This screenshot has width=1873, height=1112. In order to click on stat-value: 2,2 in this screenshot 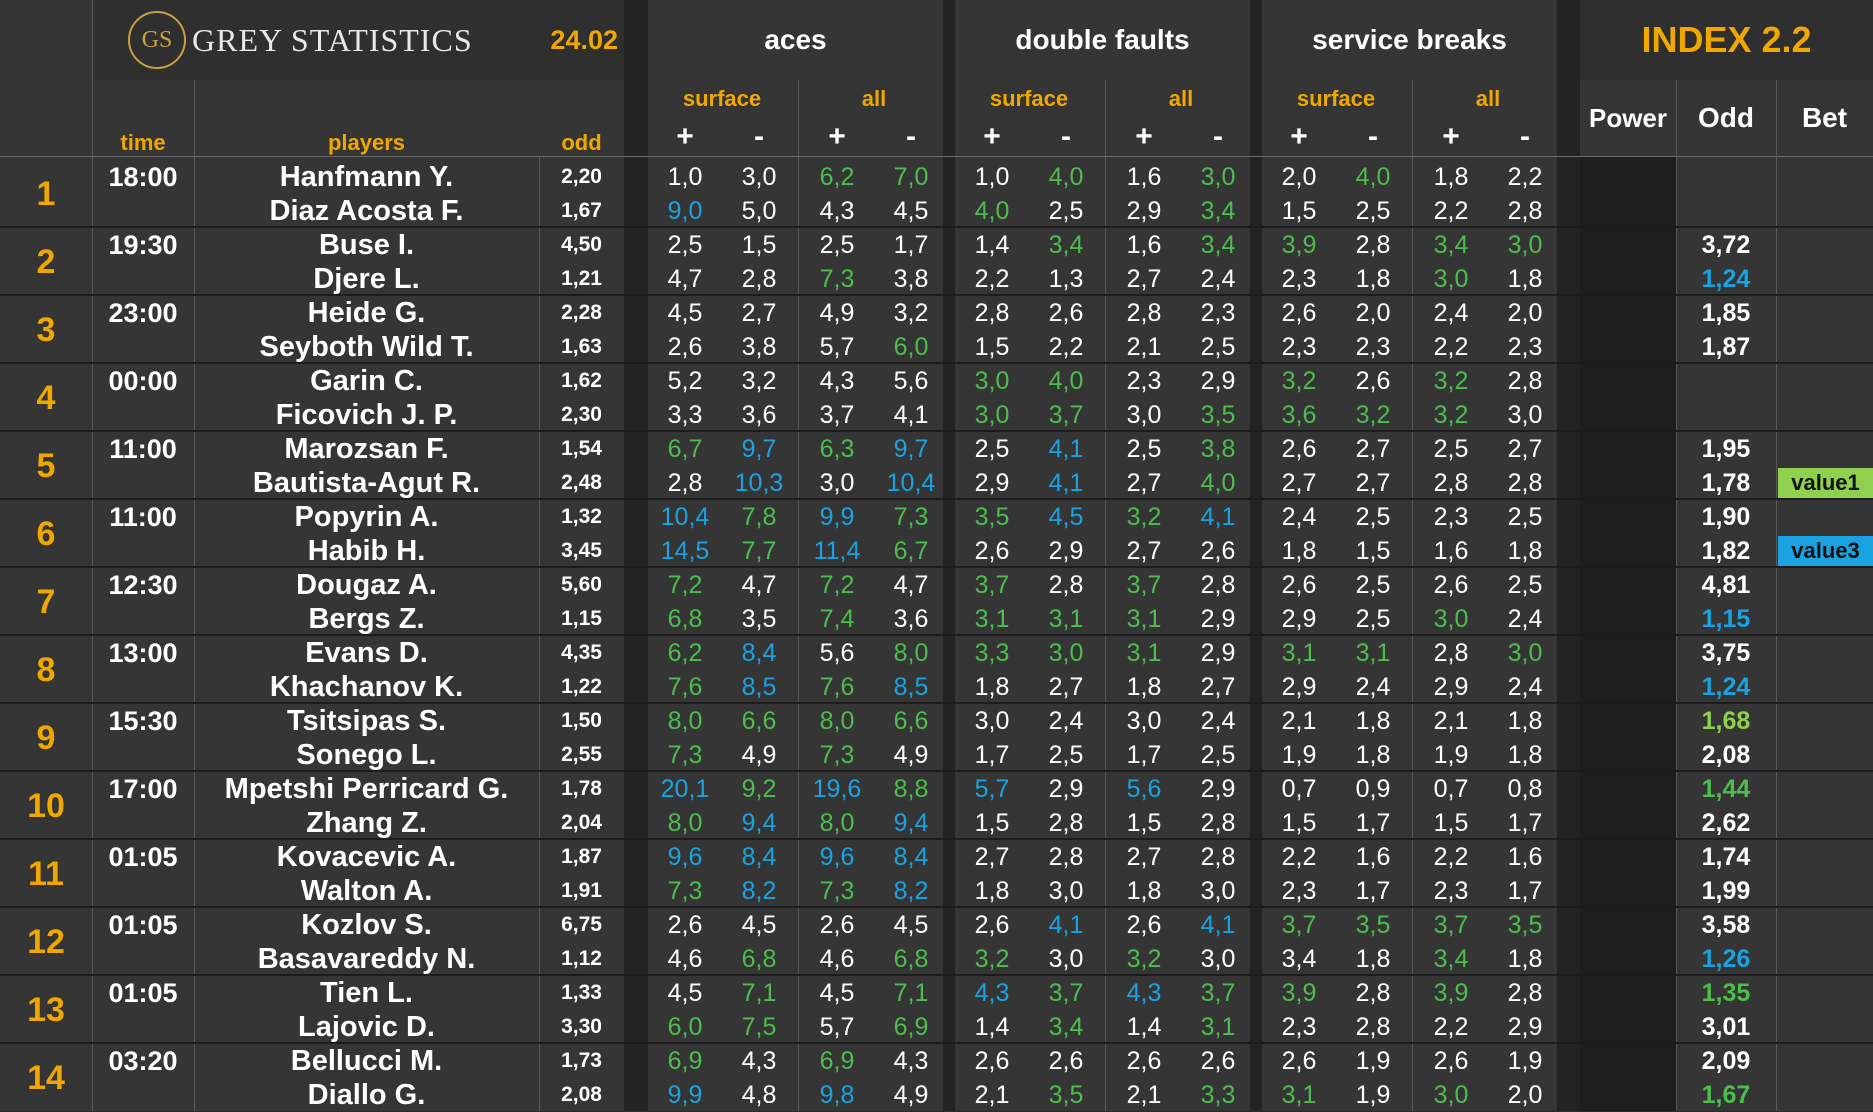, I will do `click(1525, 176)`.